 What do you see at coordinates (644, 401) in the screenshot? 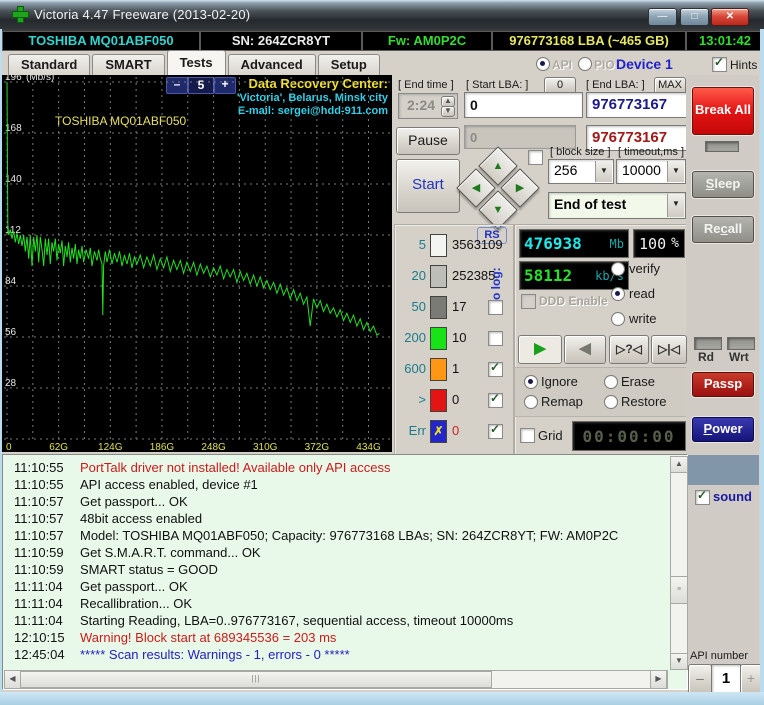
I see `action-label-restore: Restore` at bounding box center [644, 401].